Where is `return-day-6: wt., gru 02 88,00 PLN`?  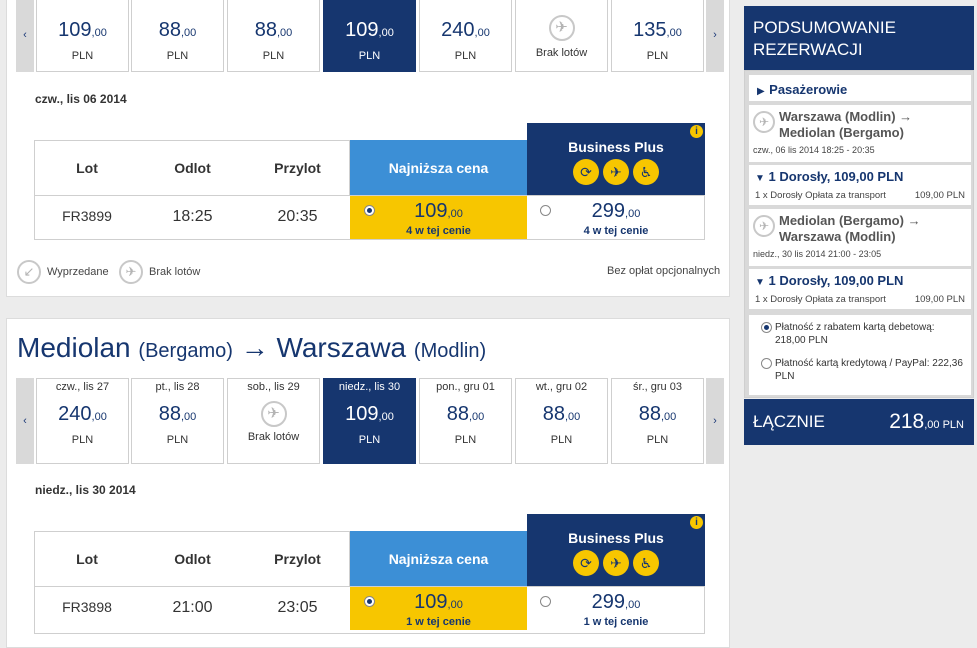
return-day-6: wt., gru 02 88,00 PLN is located at coordinates (561, 421).